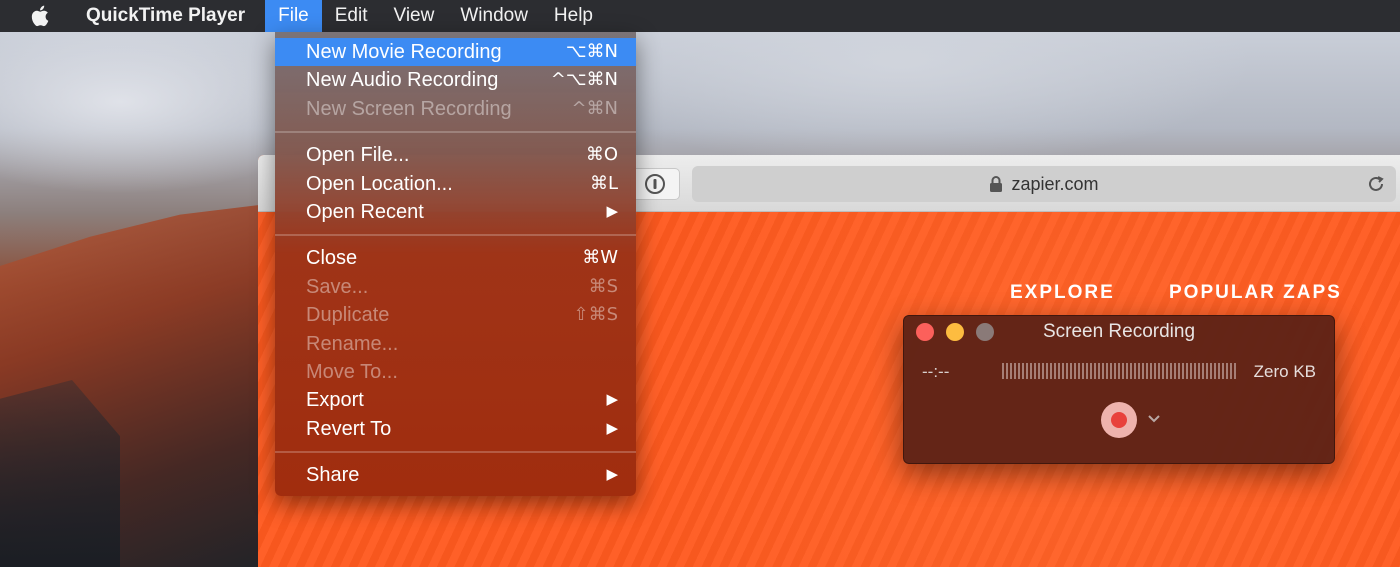  What do you see at coordinates (573, 16) in the screenshot?
I see `menu-help: Help` at bounding box center [573, 16].